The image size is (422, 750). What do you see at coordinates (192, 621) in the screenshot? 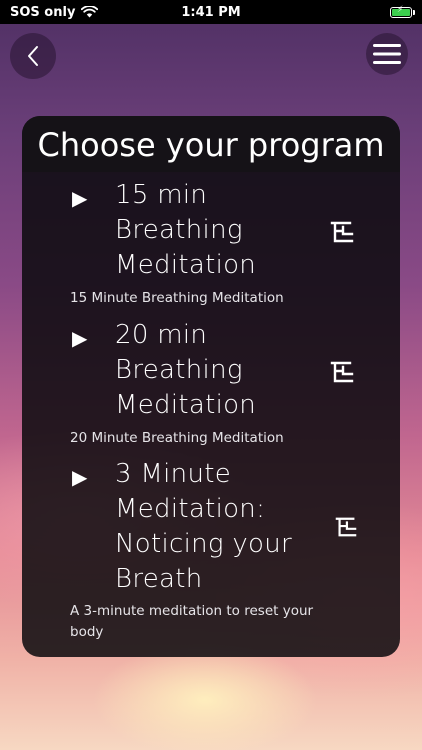
I see `program-description: A 3-minute meditation to reset your body` at bounding box center [192, 621].